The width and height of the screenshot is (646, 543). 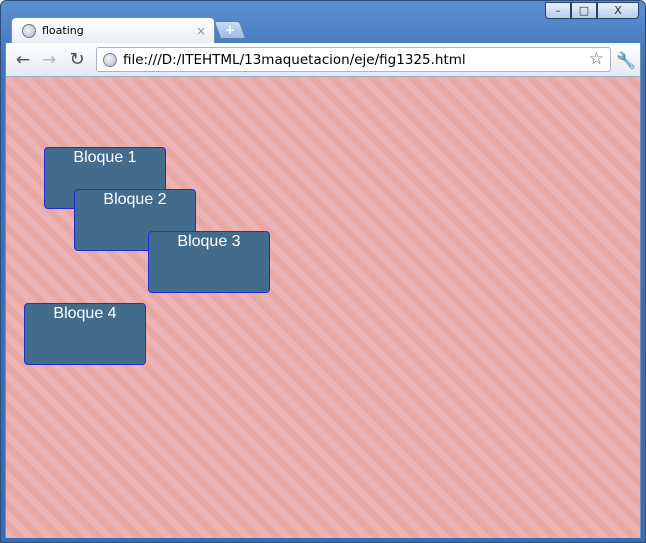 I want to click on block-4: Bloque 4, so click(x=85, y=334).